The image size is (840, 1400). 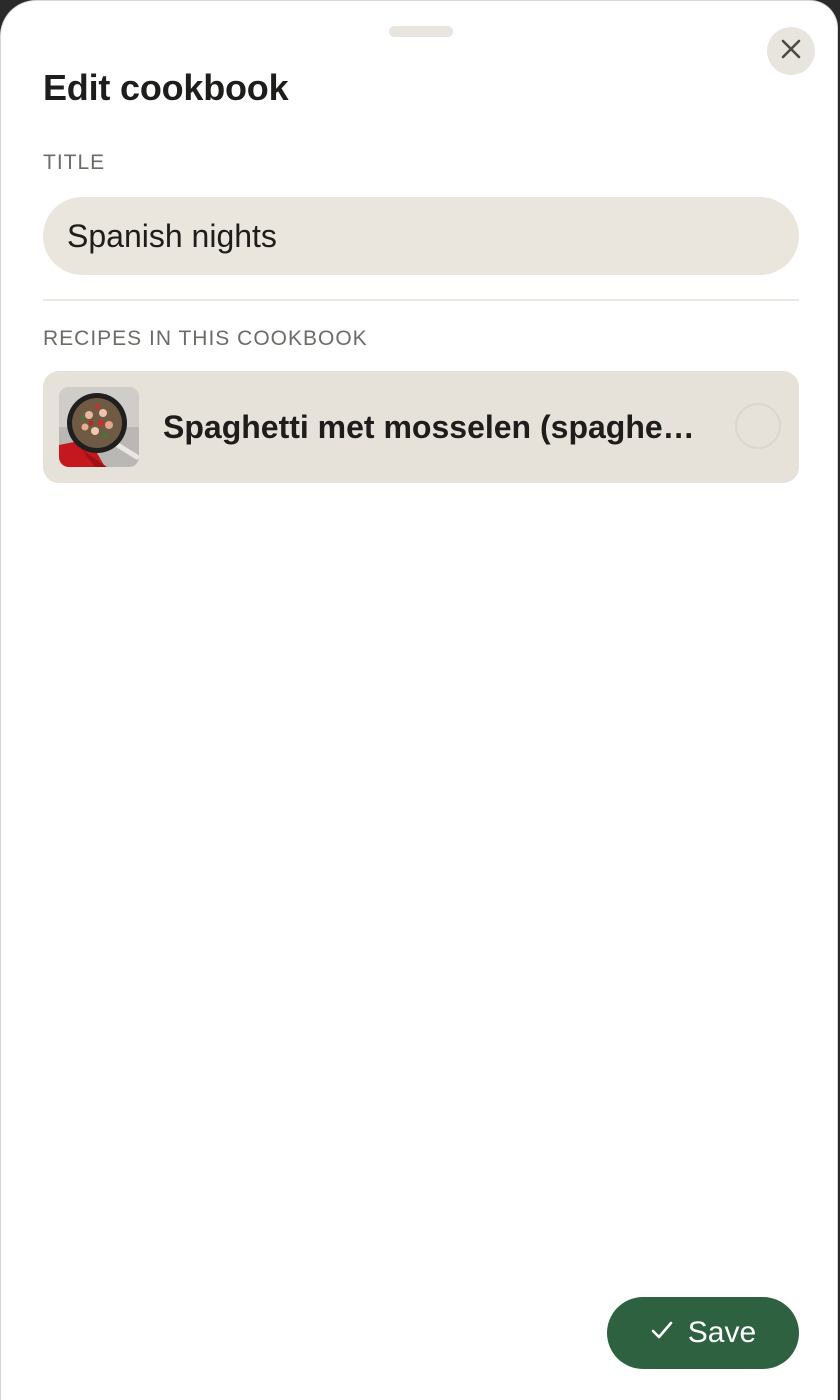 I want to click on recipes-section-label: RECIPES IN THIS COOKBOOK, so click(x=205, y=338).